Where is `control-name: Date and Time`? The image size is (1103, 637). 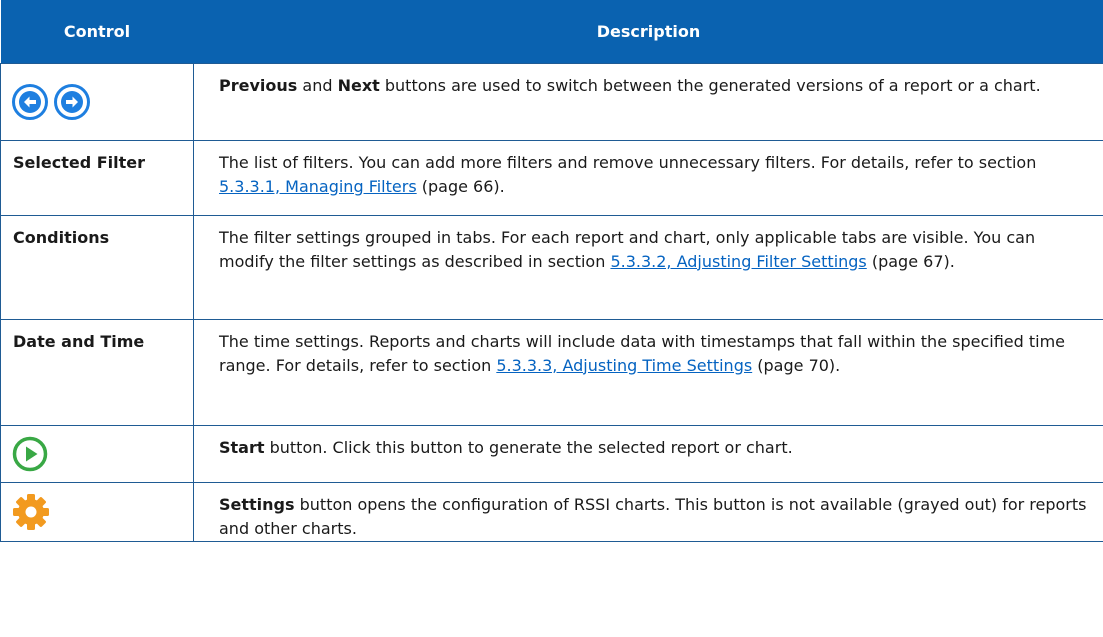 control-name: Date and Time is located at coordinates (97, 372).